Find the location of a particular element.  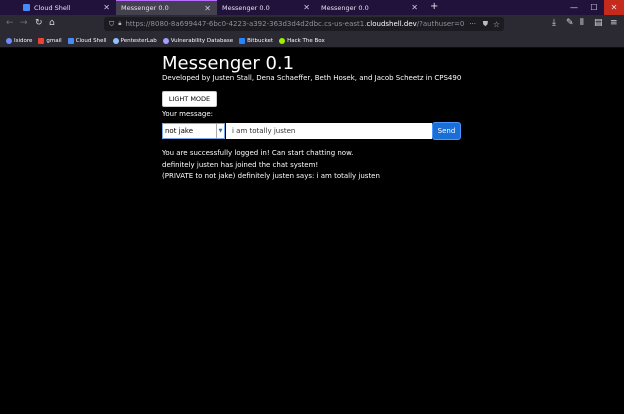

menu-icon: ≡ is located at coordinates (614, 23).